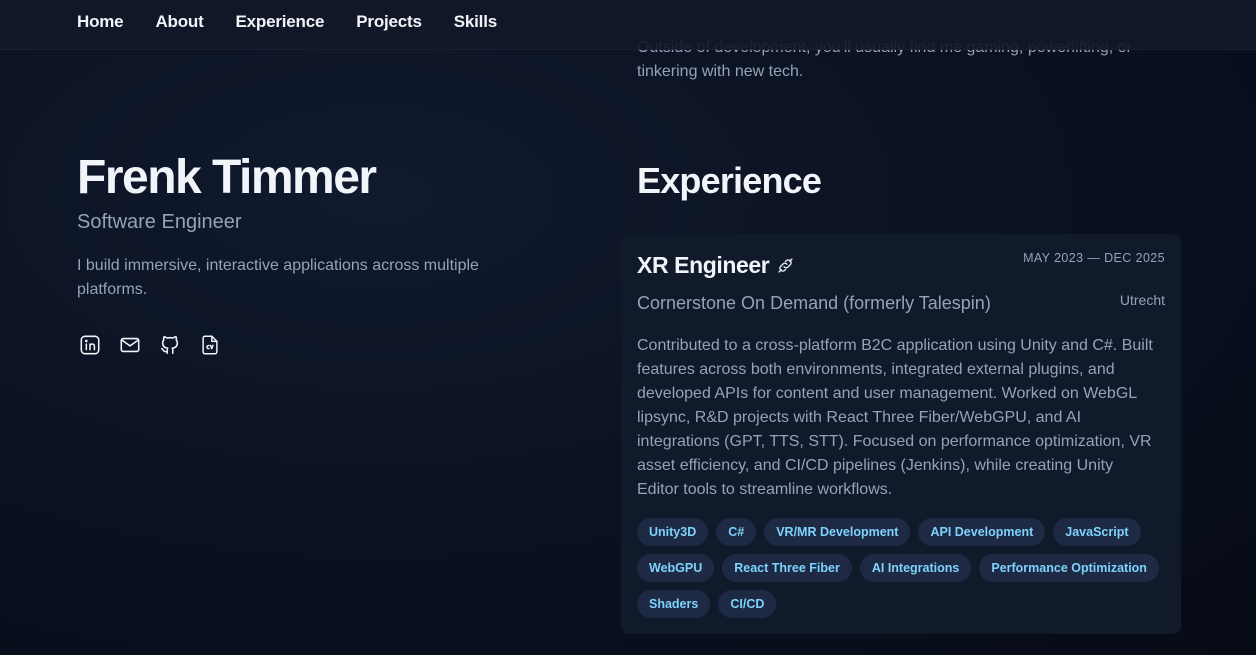  I want to click on github-link, so click(170, 347).